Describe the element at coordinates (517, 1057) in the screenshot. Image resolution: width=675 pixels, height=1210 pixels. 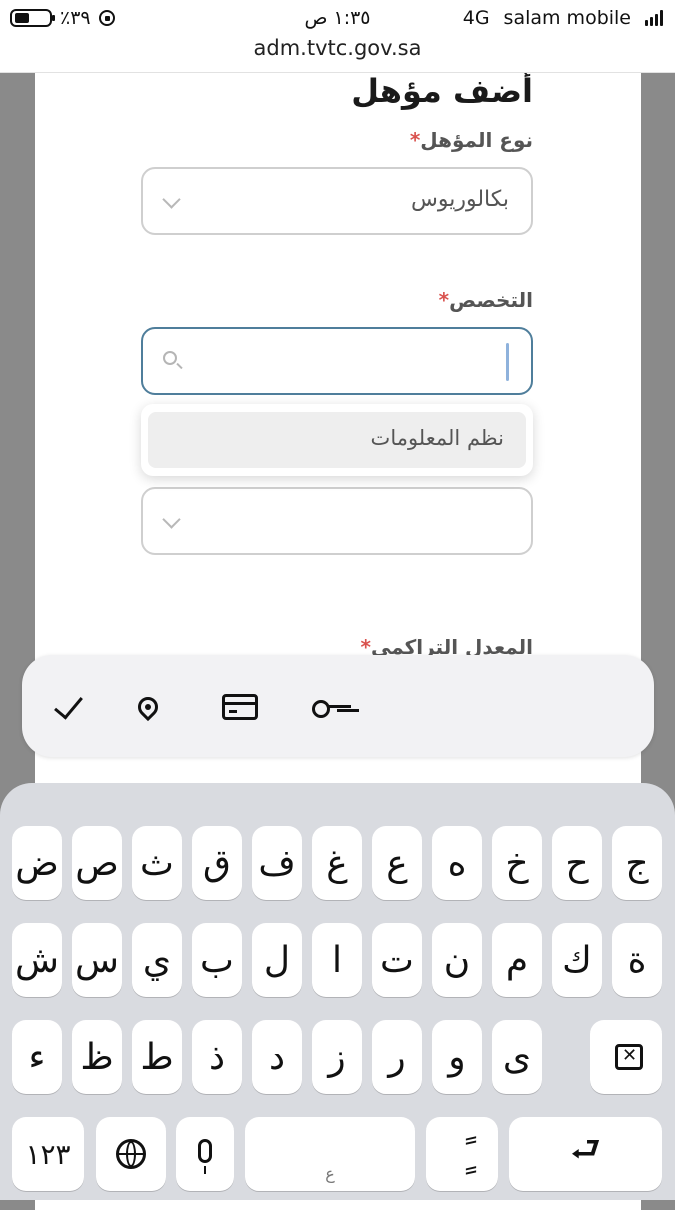
I see `key: ى` at that location.